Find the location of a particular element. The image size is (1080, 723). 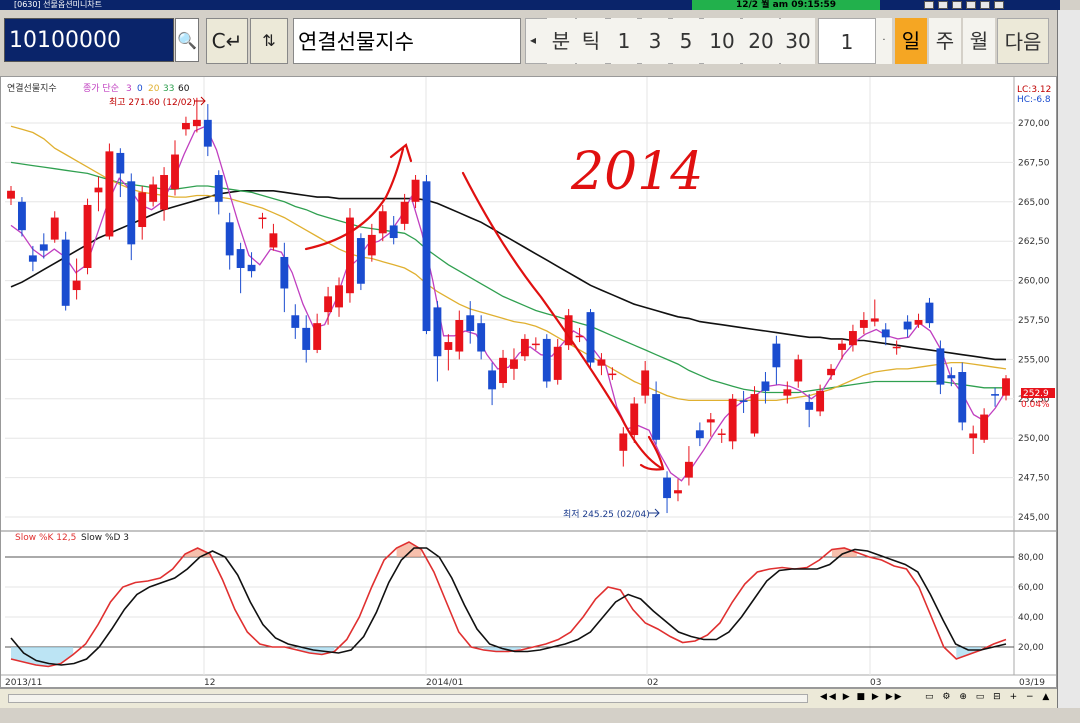

count-field: 1 is located at coordinates (847, 41).